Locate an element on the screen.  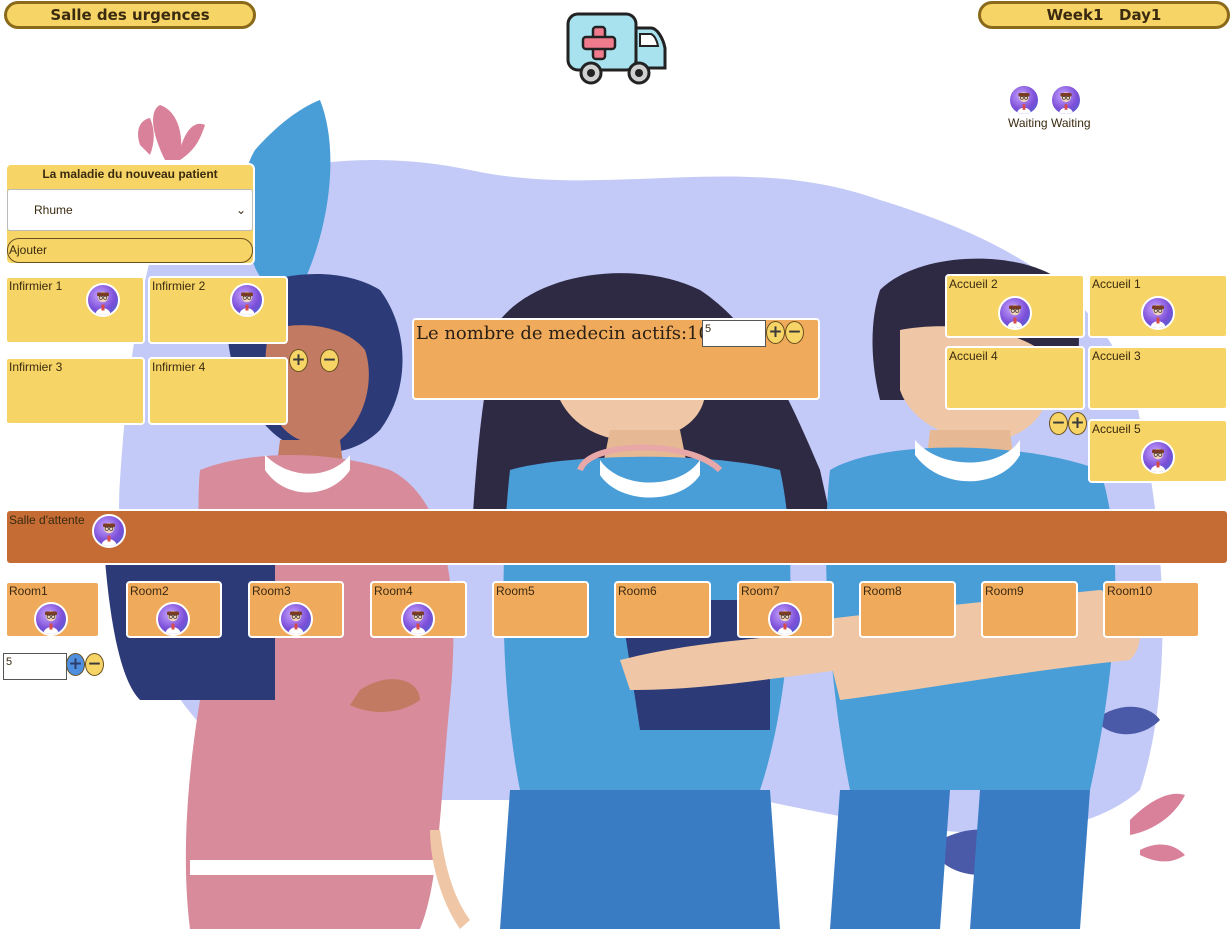
reception-desk-label: Accueil 4 is located at coordinates (973, 356).